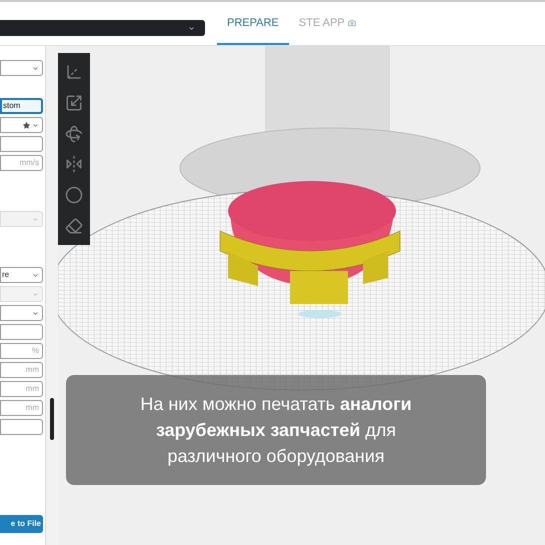 The image size is (545, 545). I want to click on unit-label: %, so click(35, 351).